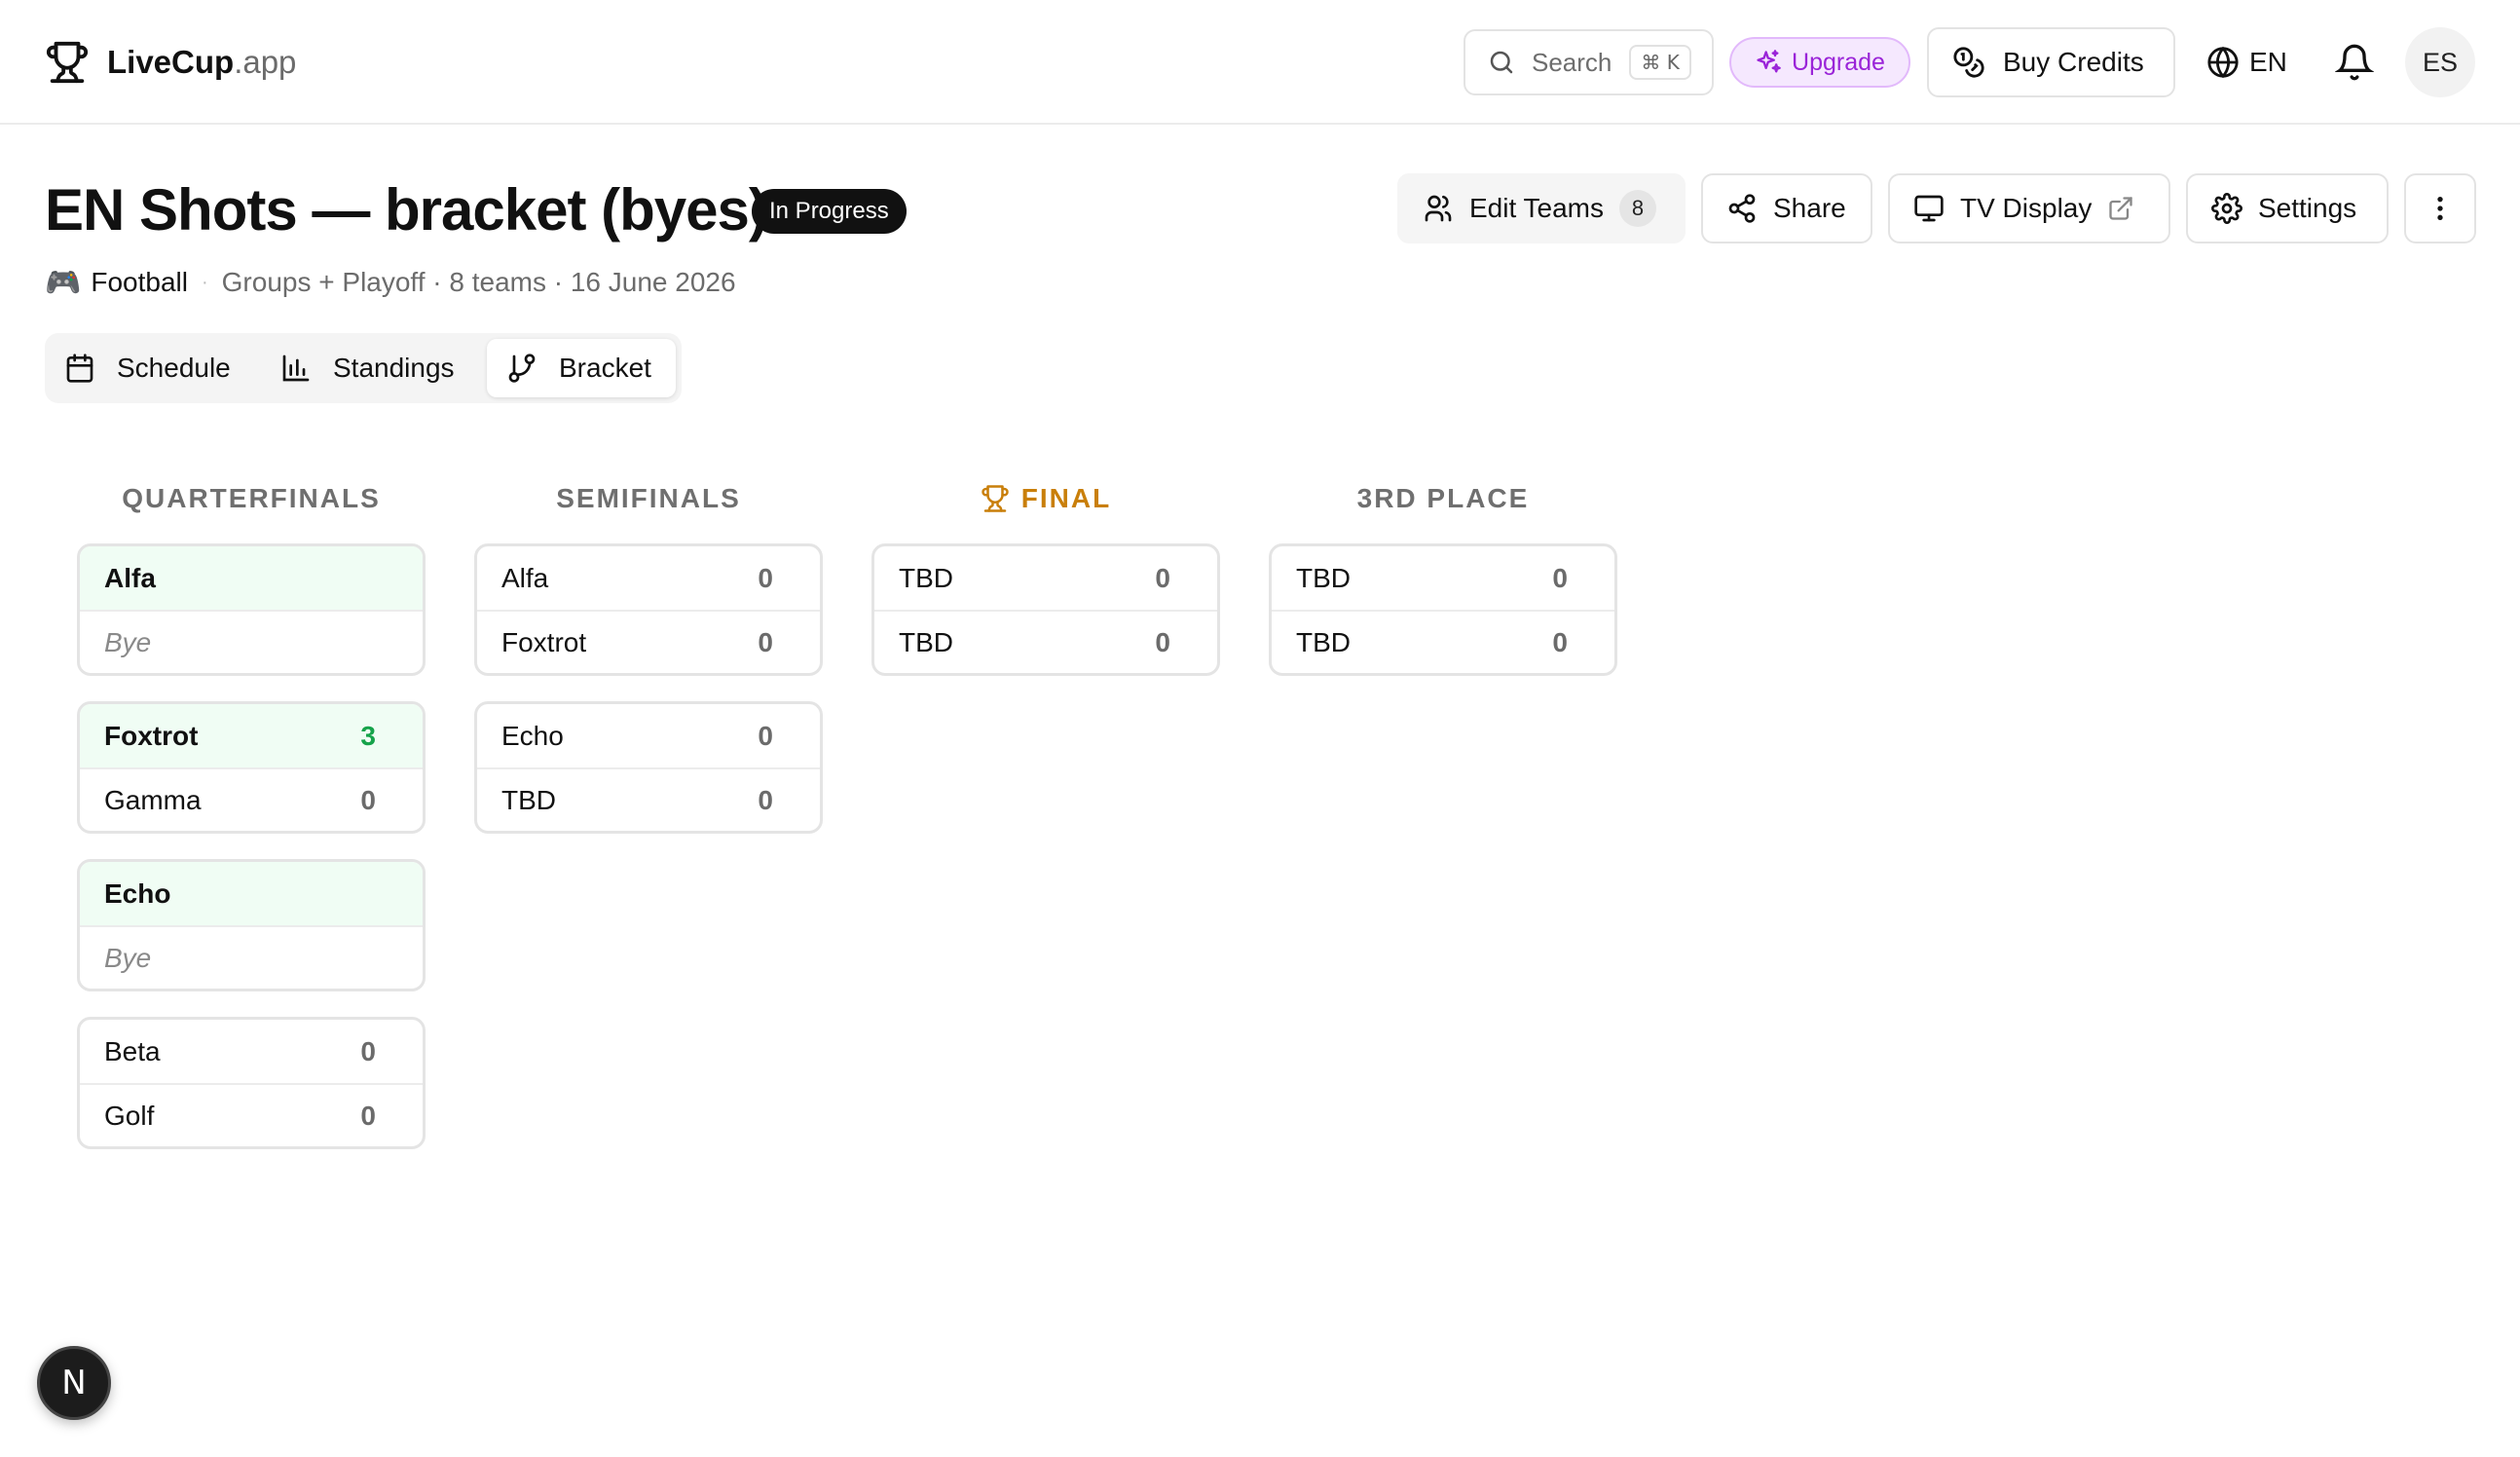  What do you see at coordinates (137, 893) in the screenshot?
I see `team-name: Echo` at bounding box center [137, 893].